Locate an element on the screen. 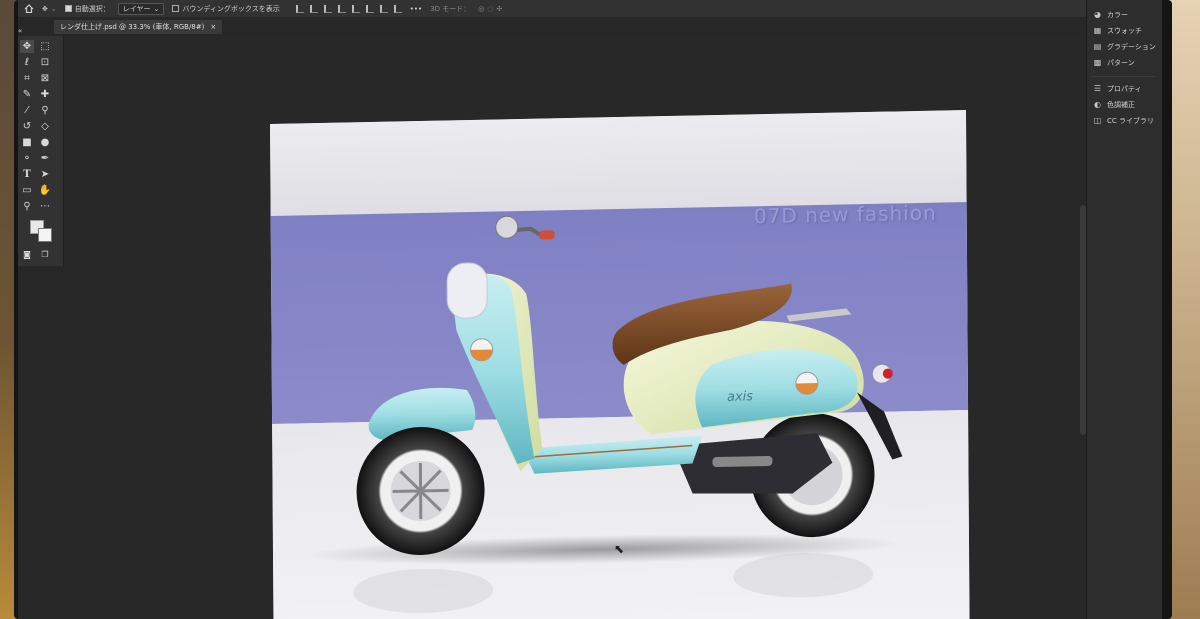 Image resolution: width=1200 pixels, height=619 pixels. home-button is located at coordinates (29, 8).